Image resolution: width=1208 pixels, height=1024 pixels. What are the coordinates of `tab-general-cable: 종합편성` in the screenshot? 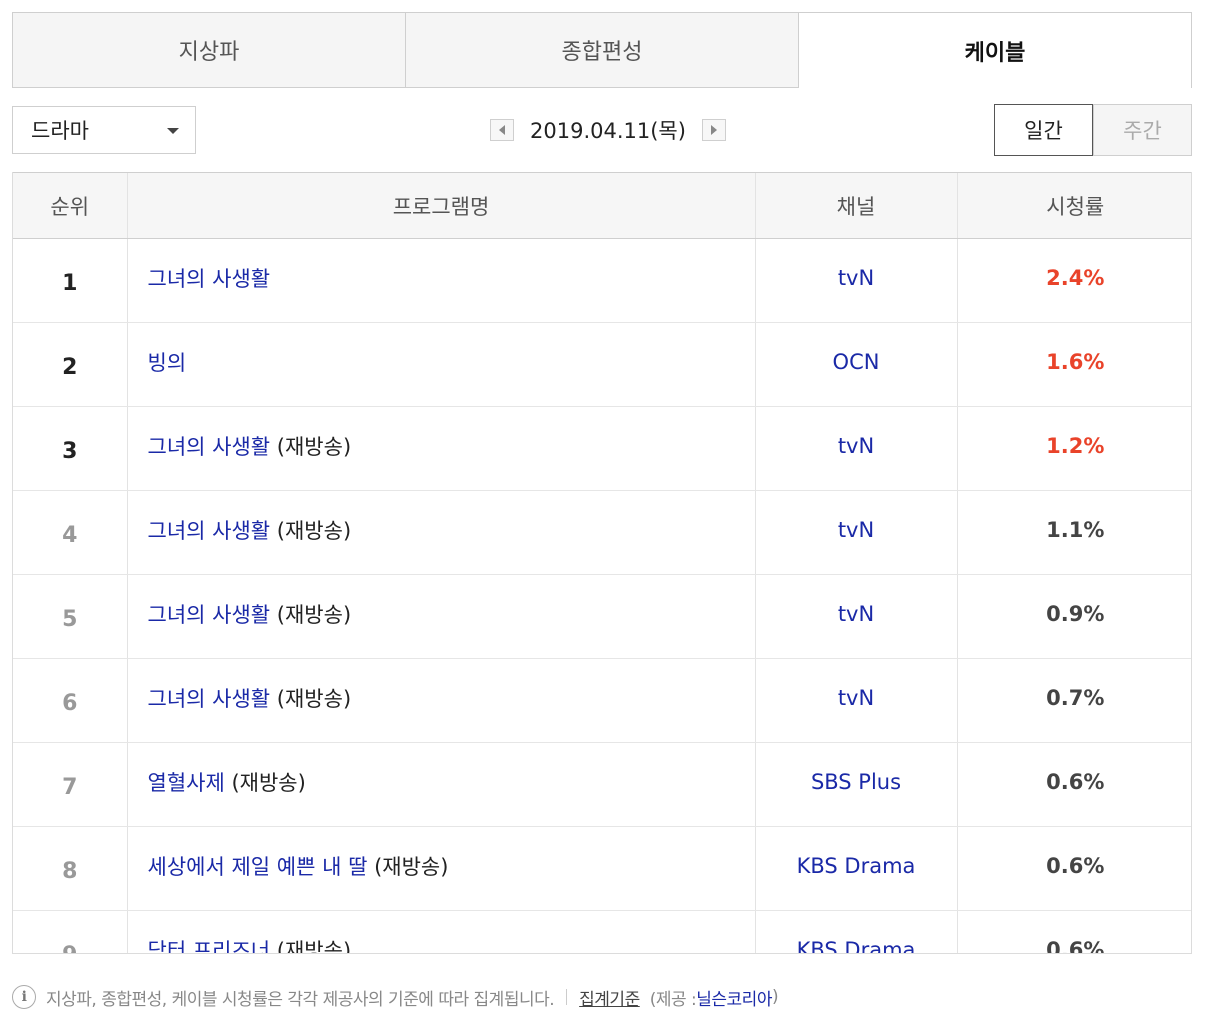 It's located at (602, 50).